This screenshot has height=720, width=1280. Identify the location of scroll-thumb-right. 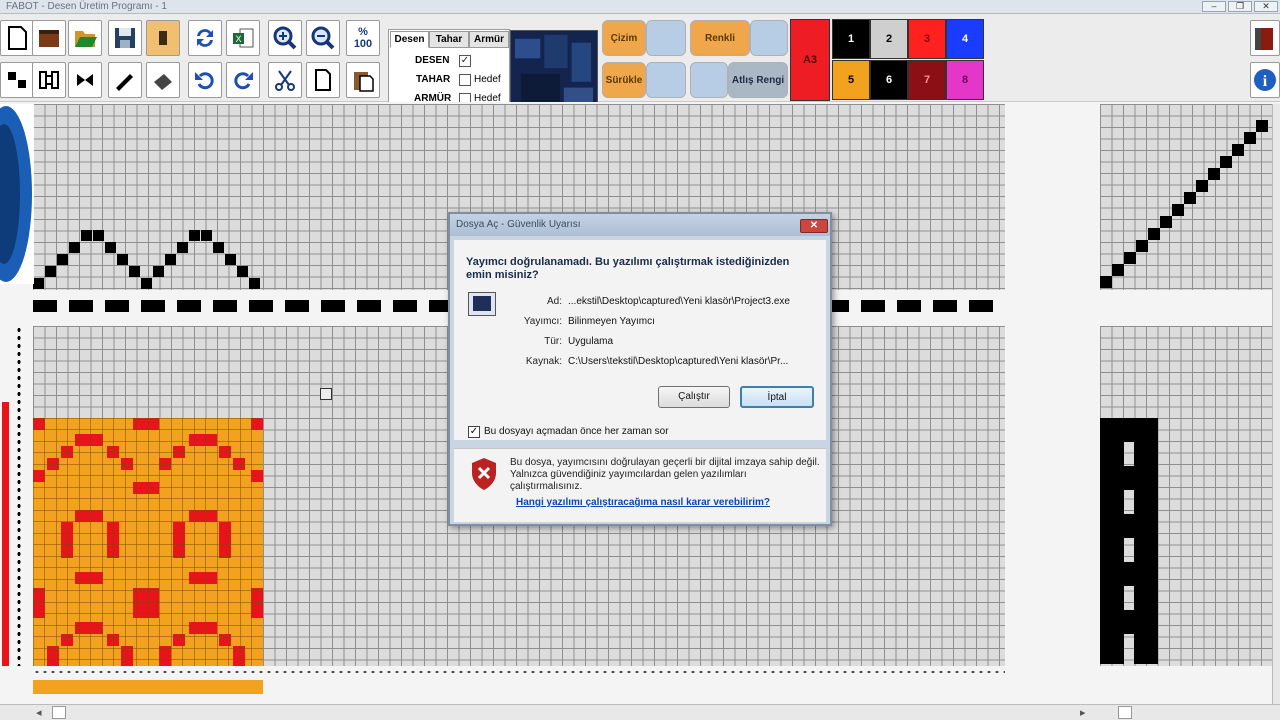
(1125, 712).